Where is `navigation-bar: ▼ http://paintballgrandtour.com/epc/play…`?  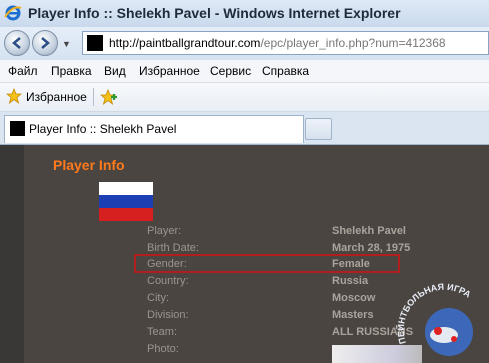
navigation-bar: ▼ http://paintballgrandtour.com/epc/play… is located at coordinates (244, 43).